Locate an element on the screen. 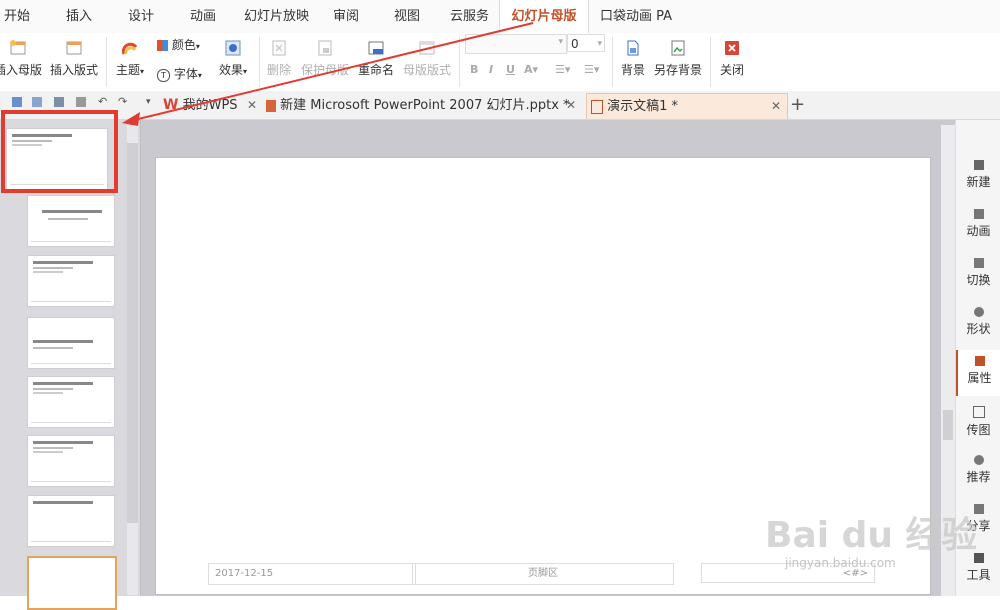  presentation-file-icon is located at coordinates (597, 106).